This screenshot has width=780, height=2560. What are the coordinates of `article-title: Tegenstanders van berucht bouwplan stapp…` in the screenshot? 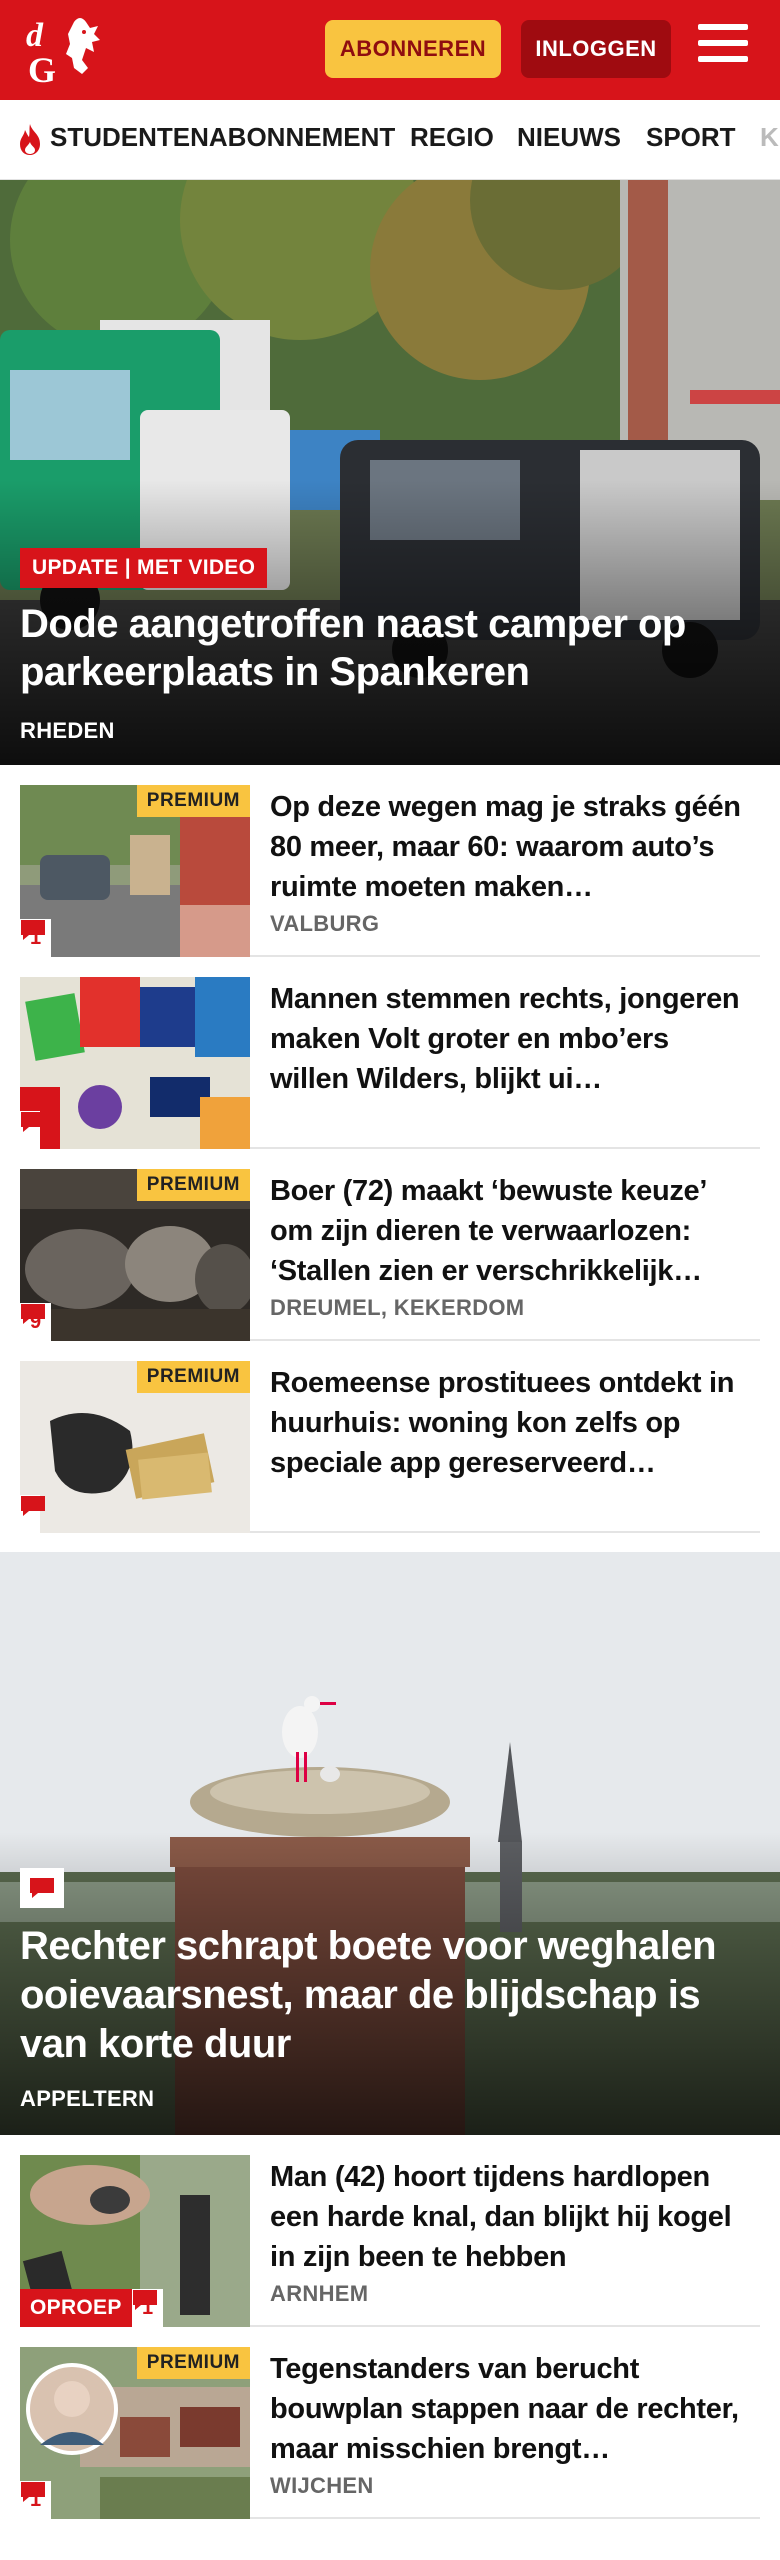 It's located at (510, 2409).